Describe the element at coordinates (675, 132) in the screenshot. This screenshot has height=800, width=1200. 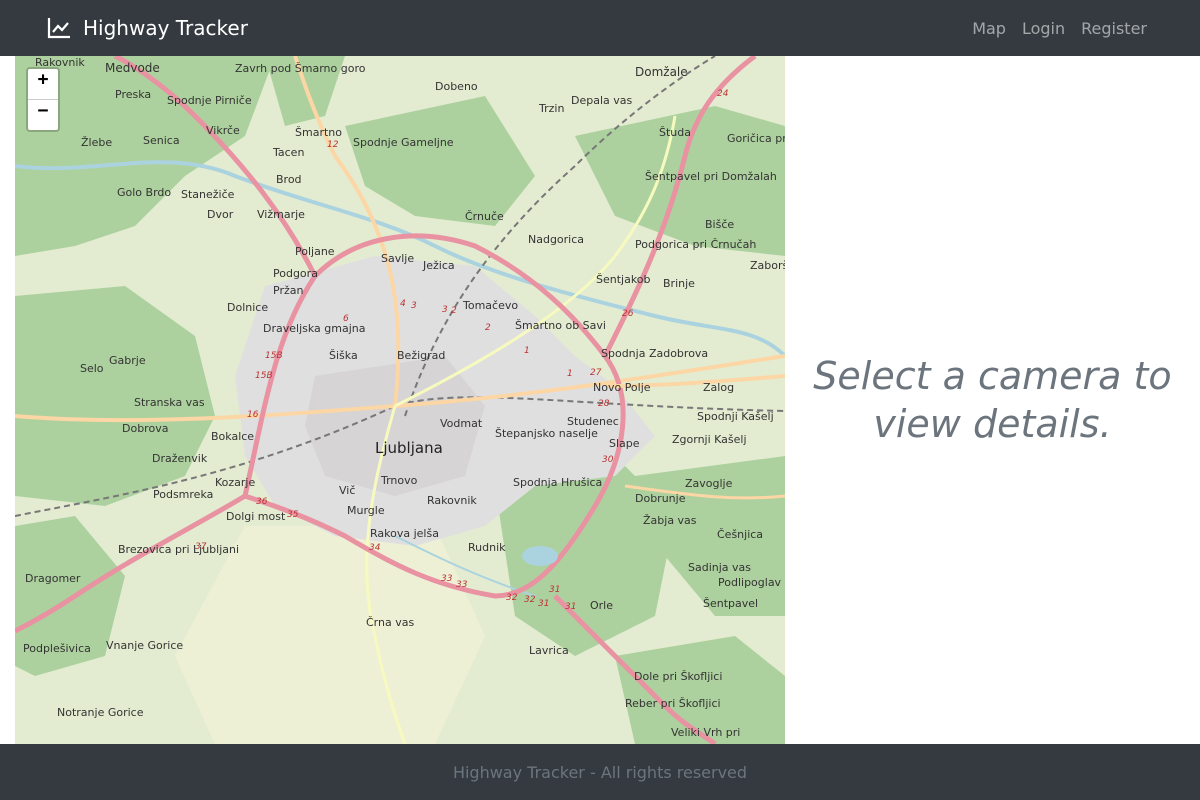
I see `place-label: Študa` at that location.